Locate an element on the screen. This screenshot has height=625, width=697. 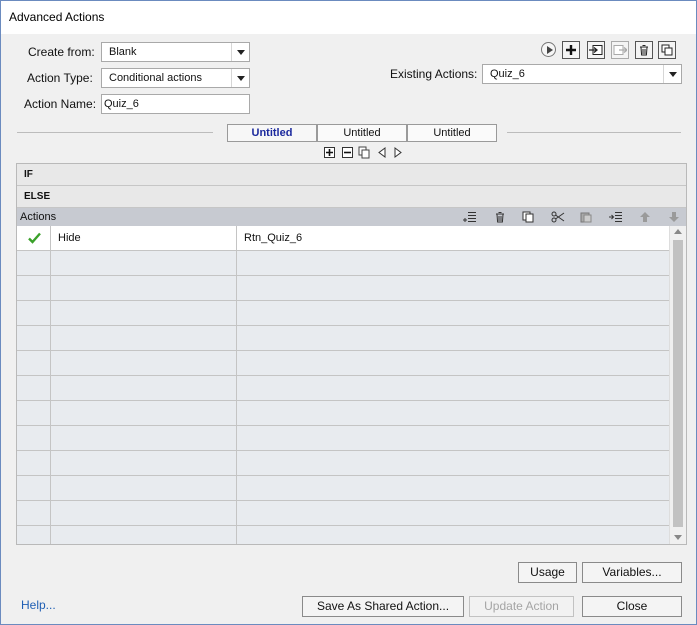
existing-actions-value: Quiz_6 is located at coordinates (507, 74).